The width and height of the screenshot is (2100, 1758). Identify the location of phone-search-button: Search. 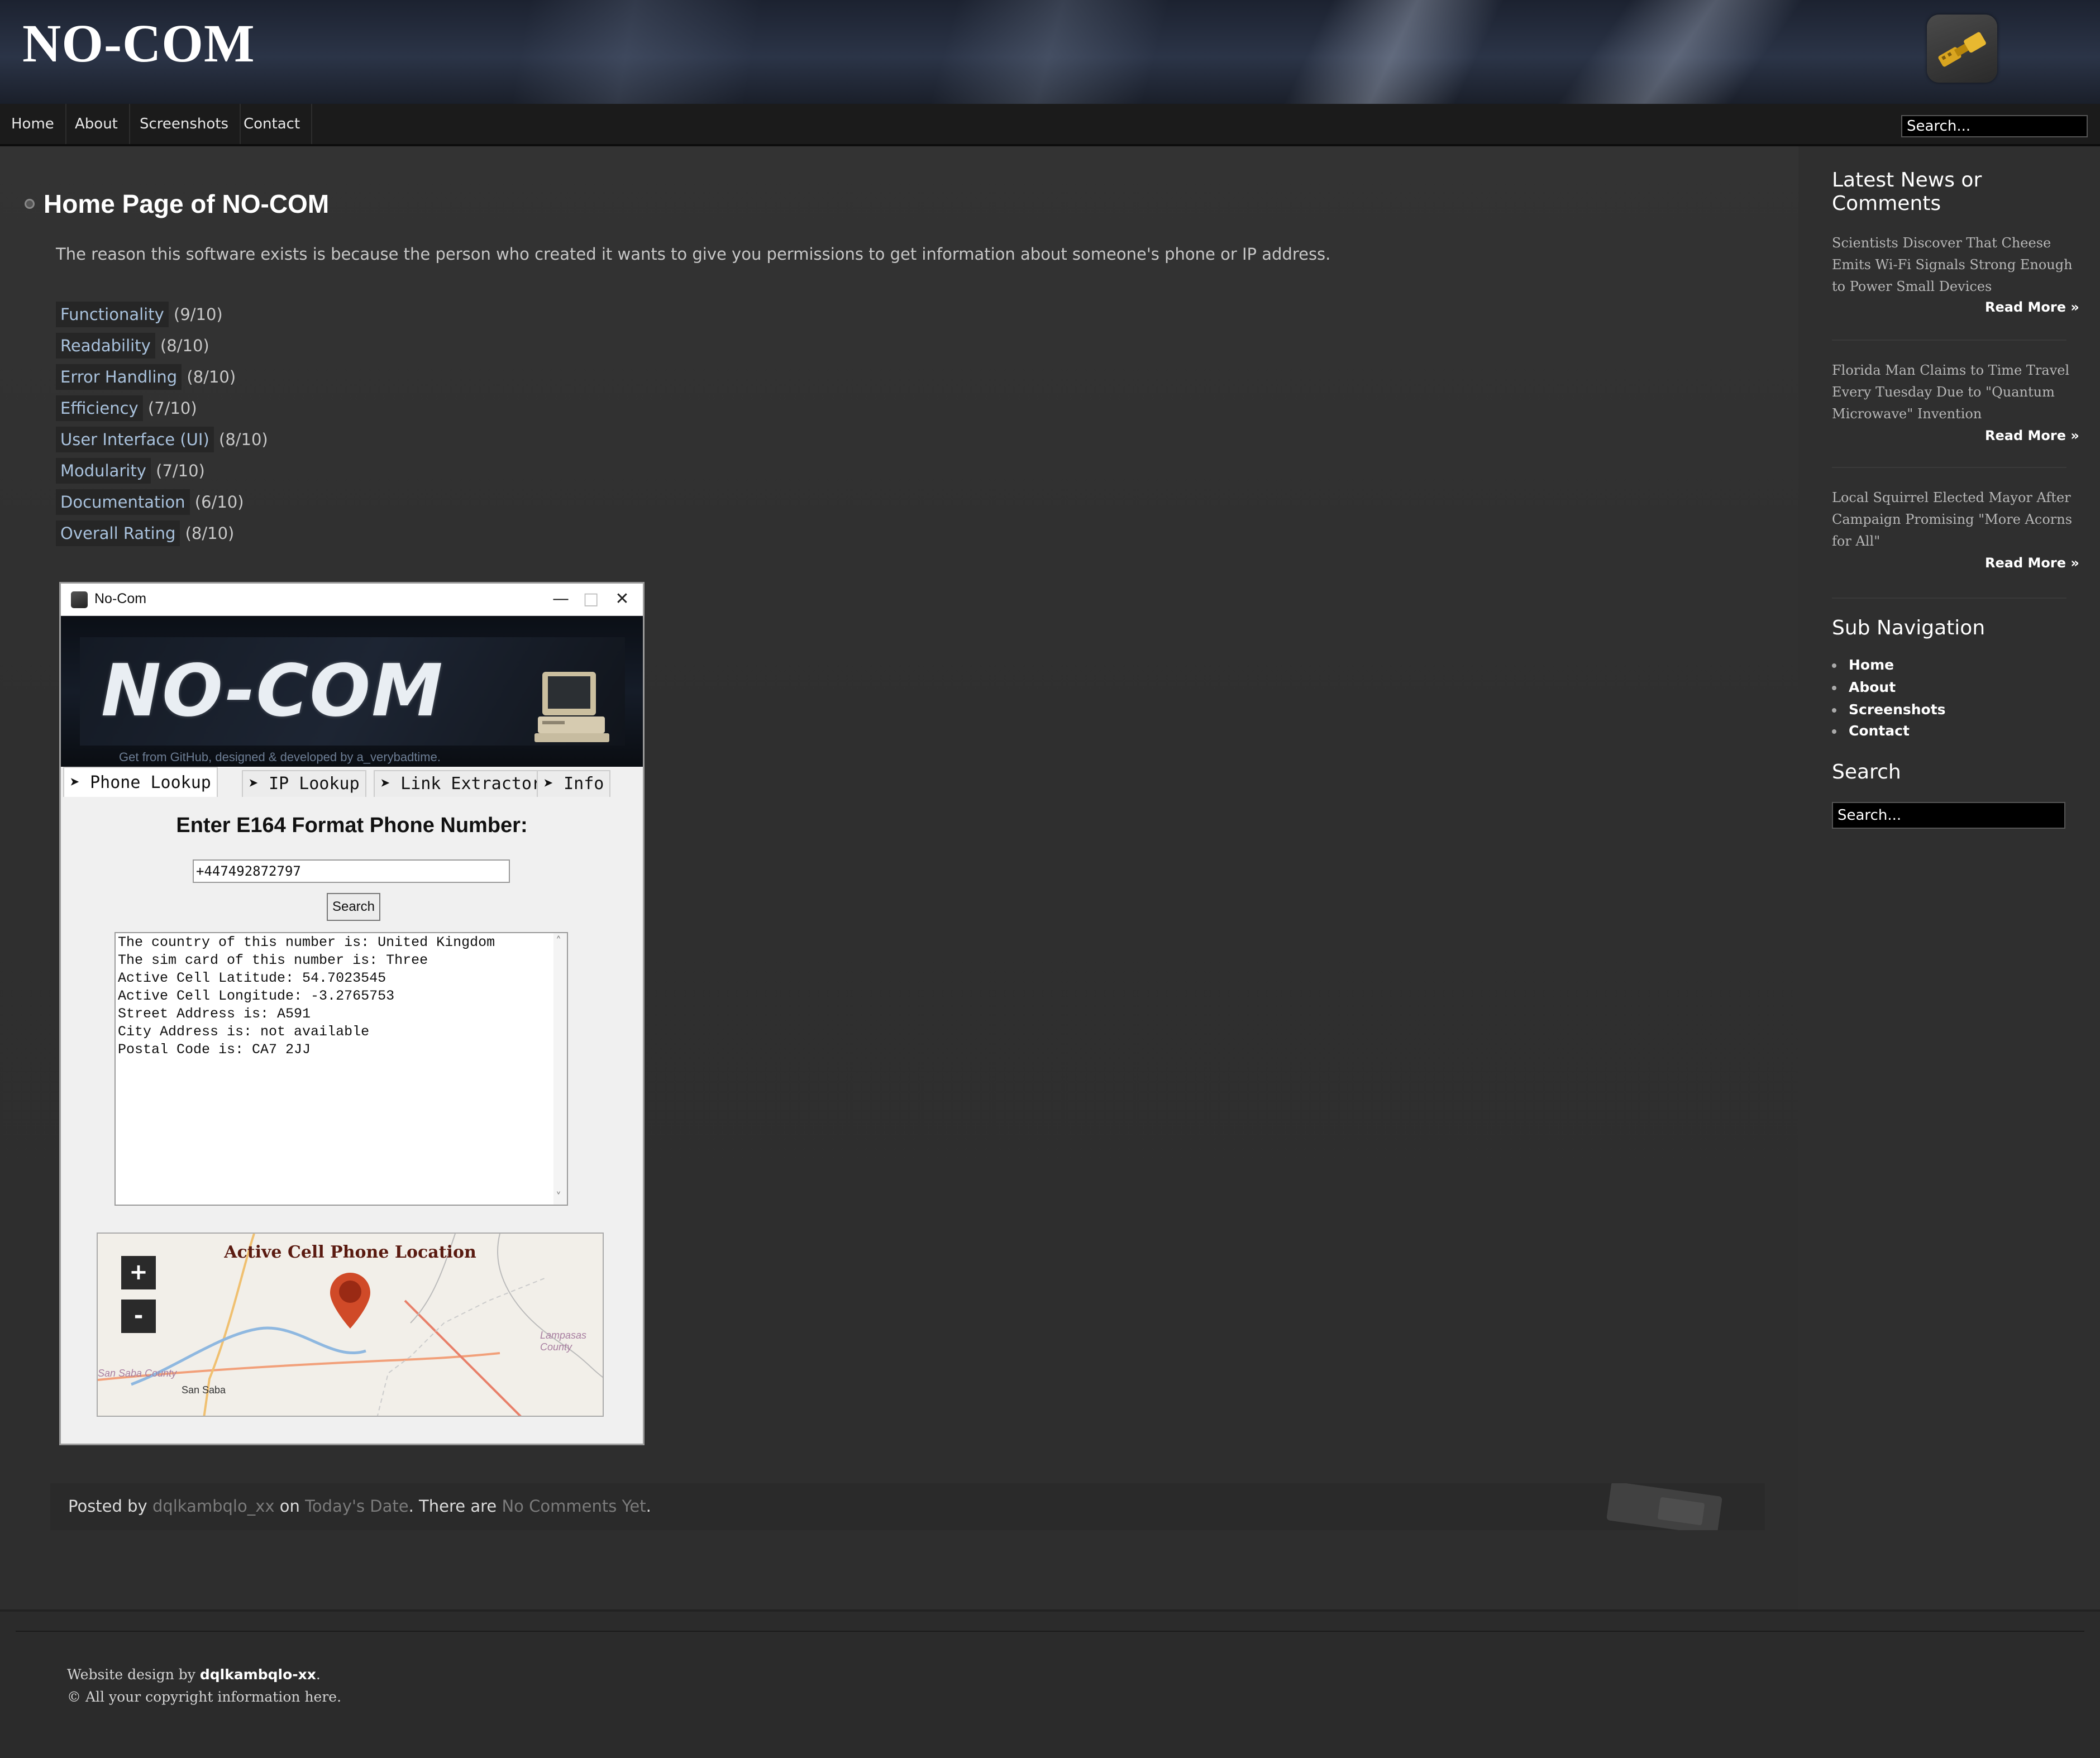
(353, 907).